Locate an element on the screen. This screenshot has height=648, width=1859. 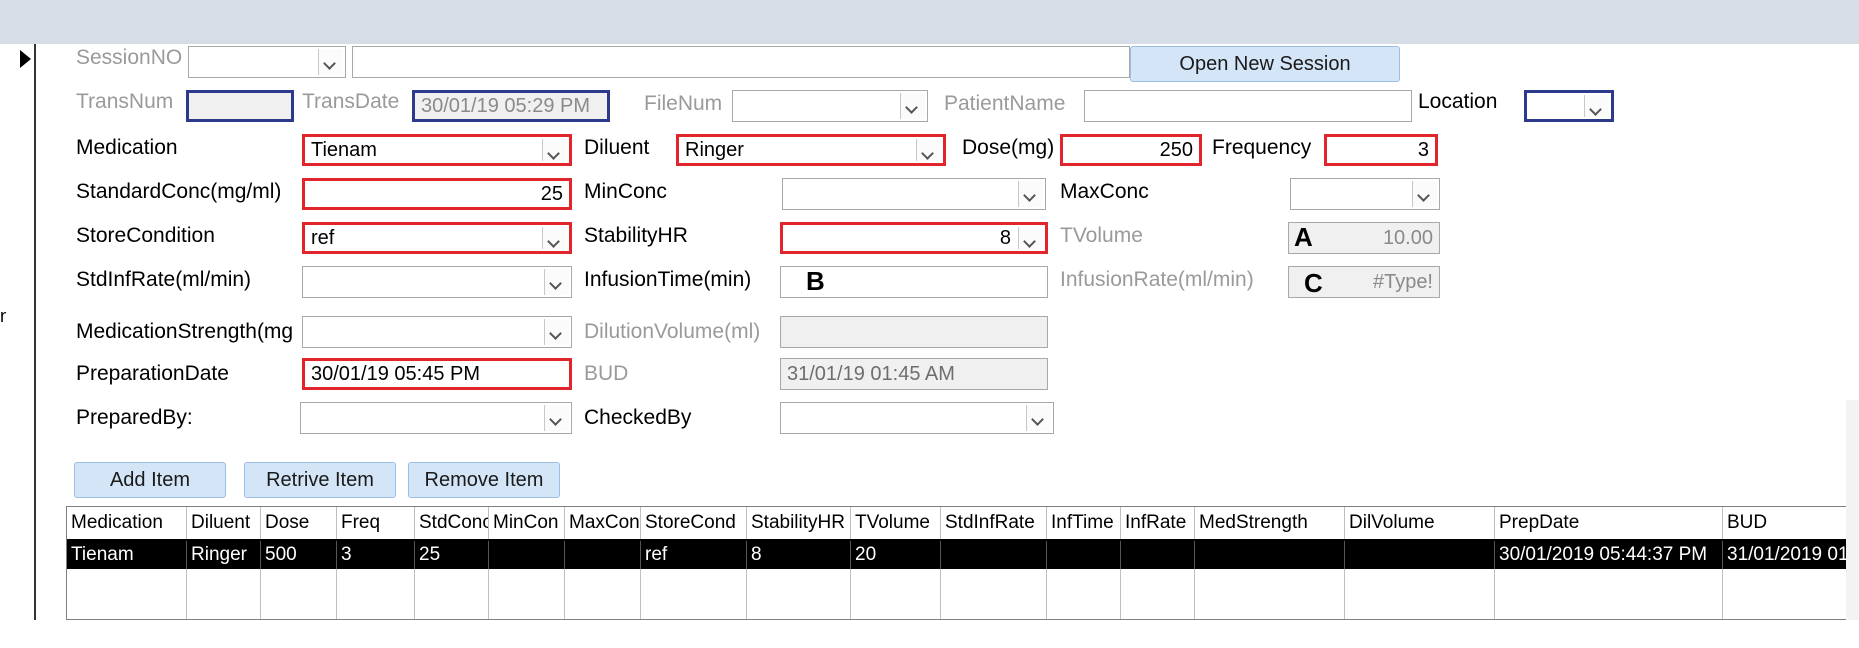
patient-name-field is located at coordinates (1248, 106).